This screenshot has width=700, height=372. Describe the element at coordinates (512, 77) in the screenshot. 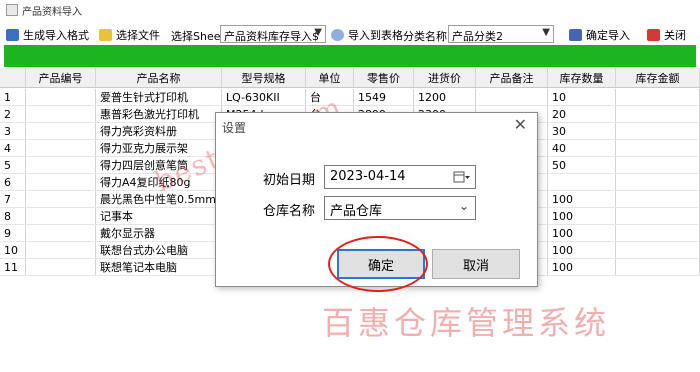

I see `column-header: 产品备注` at that location.